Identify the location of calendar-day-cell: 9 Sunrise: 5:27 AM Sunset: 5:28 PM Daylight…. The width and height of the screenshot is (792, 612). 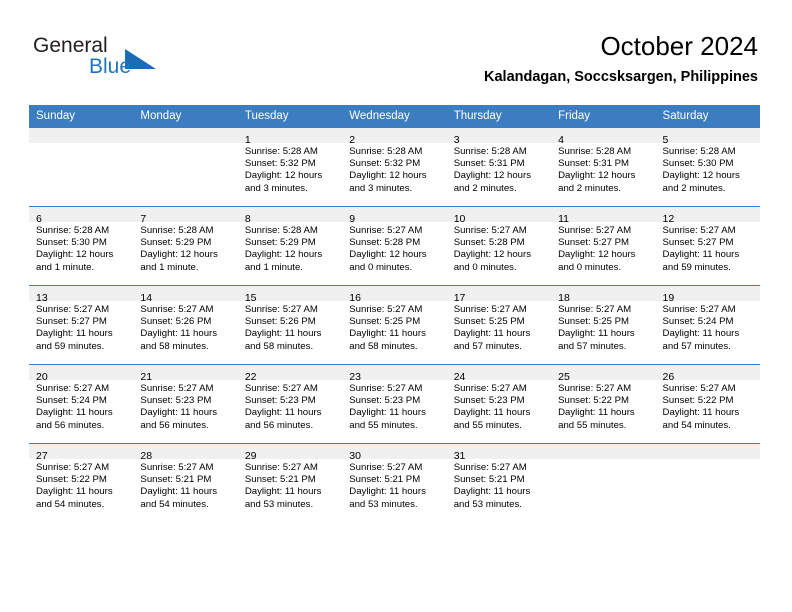
(394, 246).